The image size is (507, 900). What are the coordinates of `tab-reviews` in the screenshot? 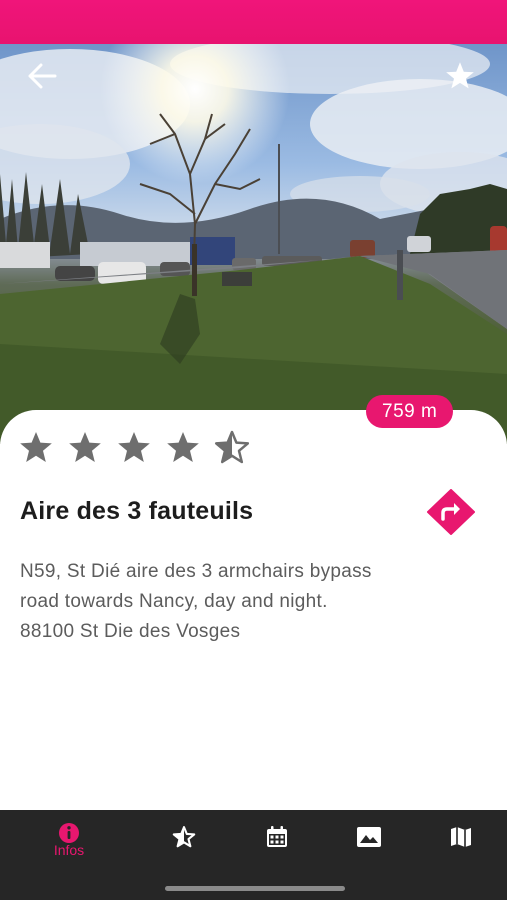 It's located at (184, 845).